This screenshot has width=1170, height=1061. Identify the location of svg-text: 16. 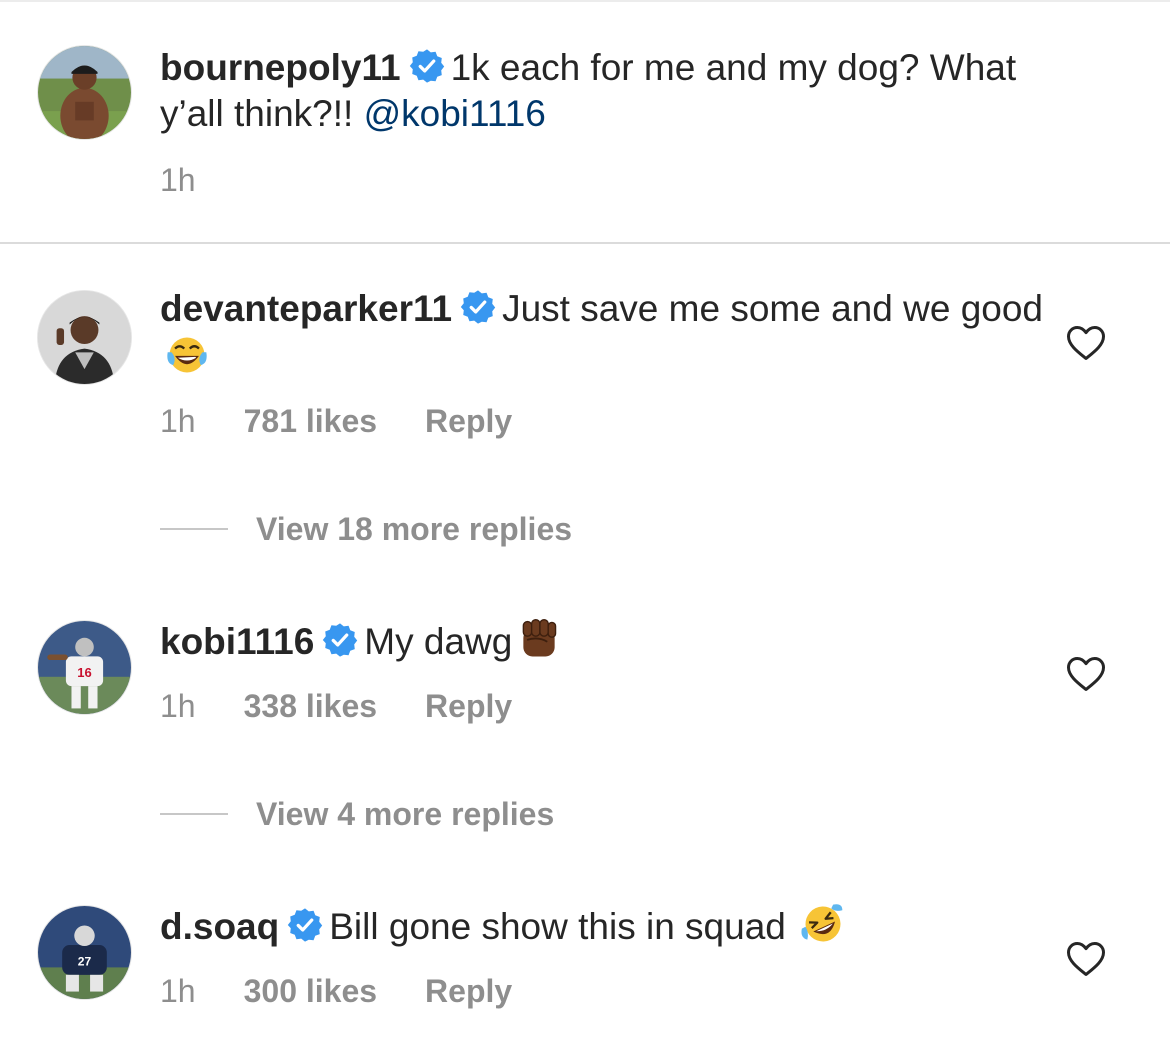
(84, 672).